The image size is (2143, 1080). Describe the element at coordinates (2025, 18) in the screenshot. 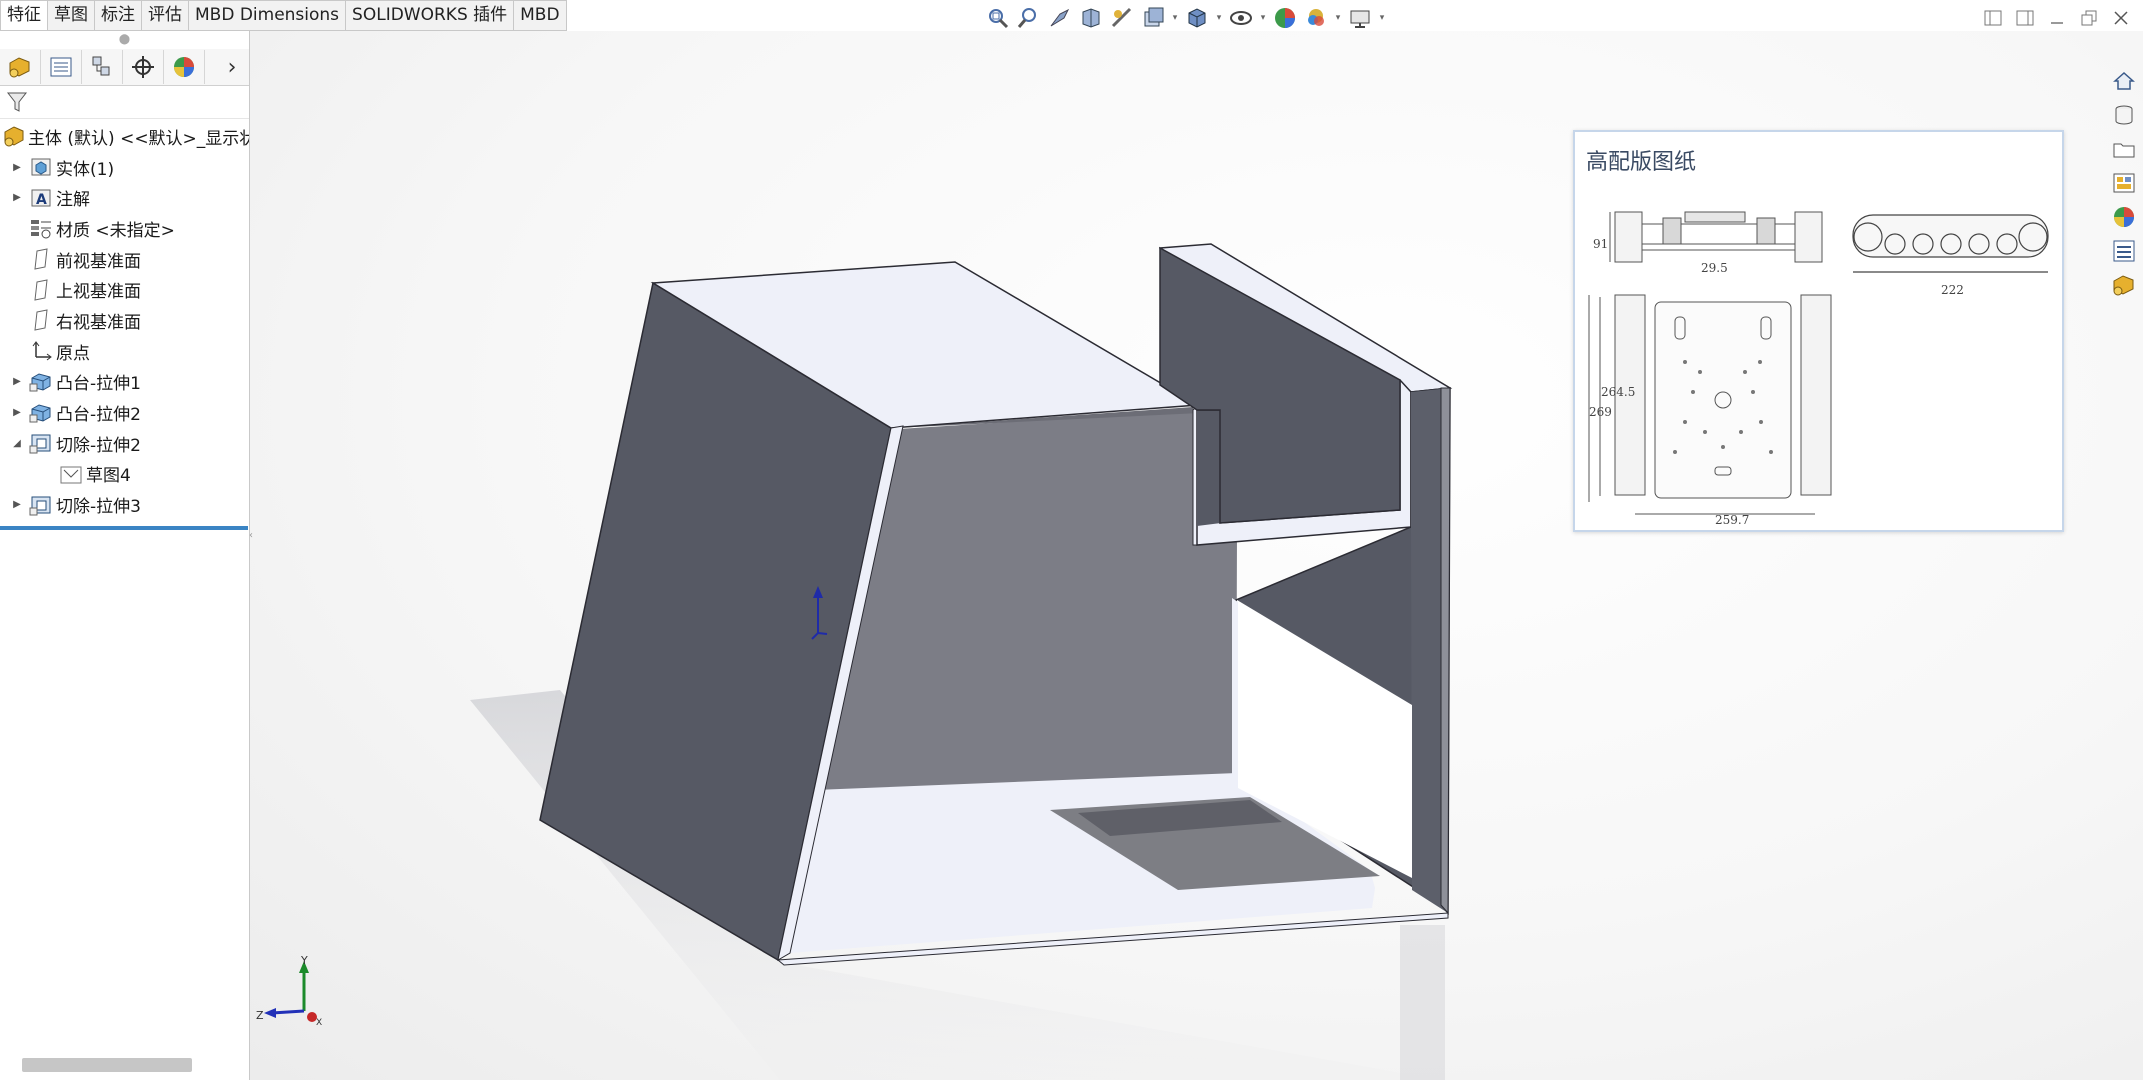

I see `tile-vertical-icon` at that location.